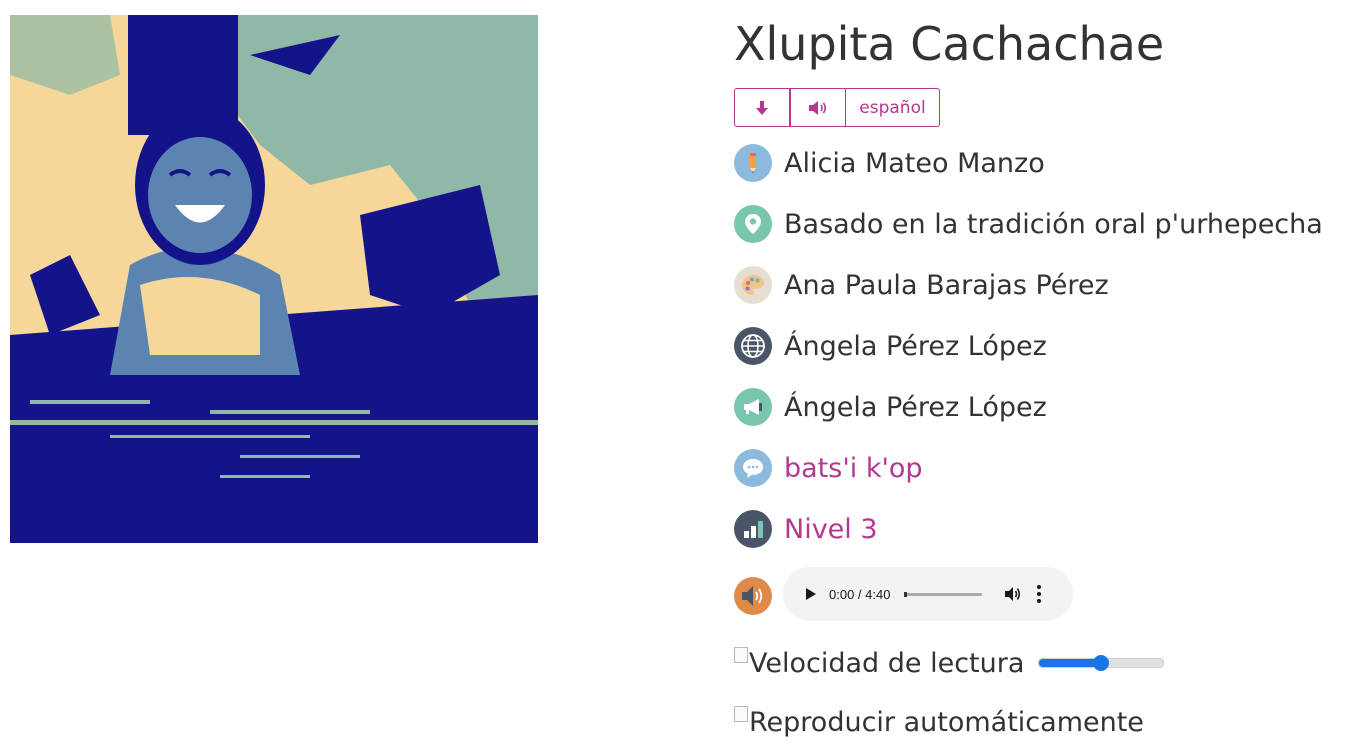 The height and width of the screenshot is (745, 1351). What do you see at coordinates (1070, 663) in the screenshot?
I see `slider-fill` at bounding box center [1070, 663].